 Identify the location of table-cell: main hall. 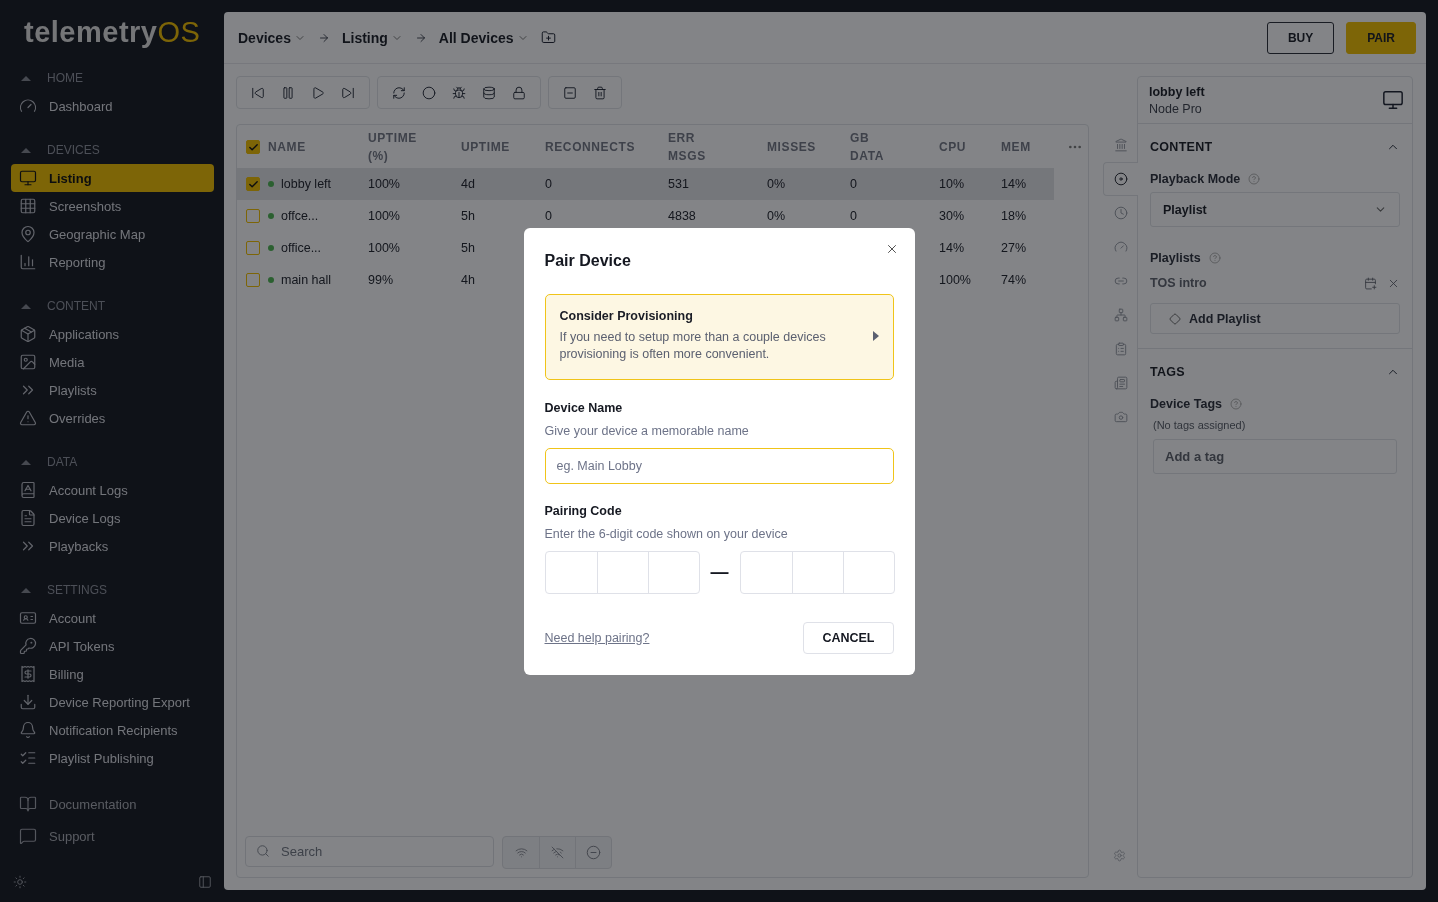
(306, 280).